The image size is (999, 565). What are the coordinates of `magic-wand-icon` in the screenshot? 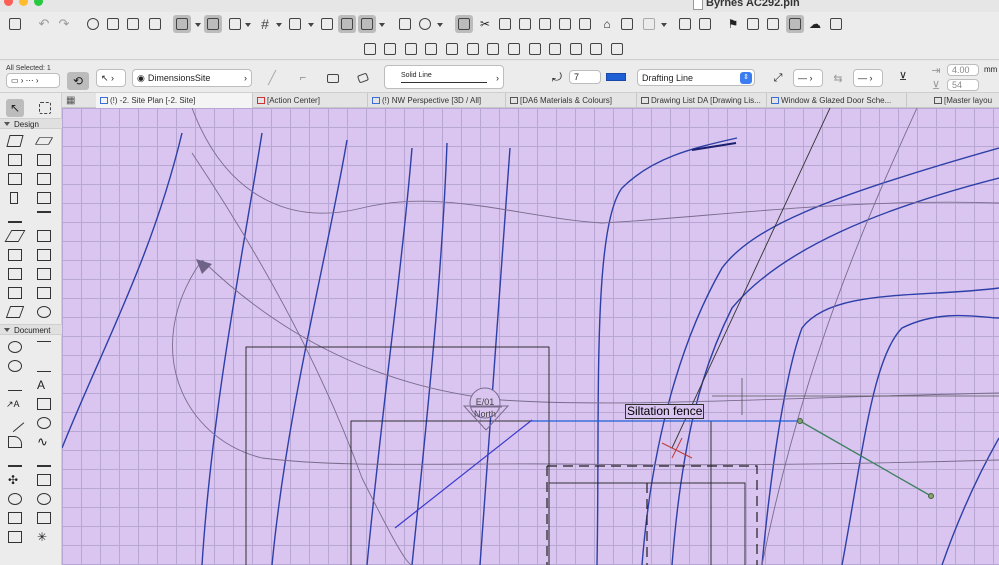 It's located at (347, 24).